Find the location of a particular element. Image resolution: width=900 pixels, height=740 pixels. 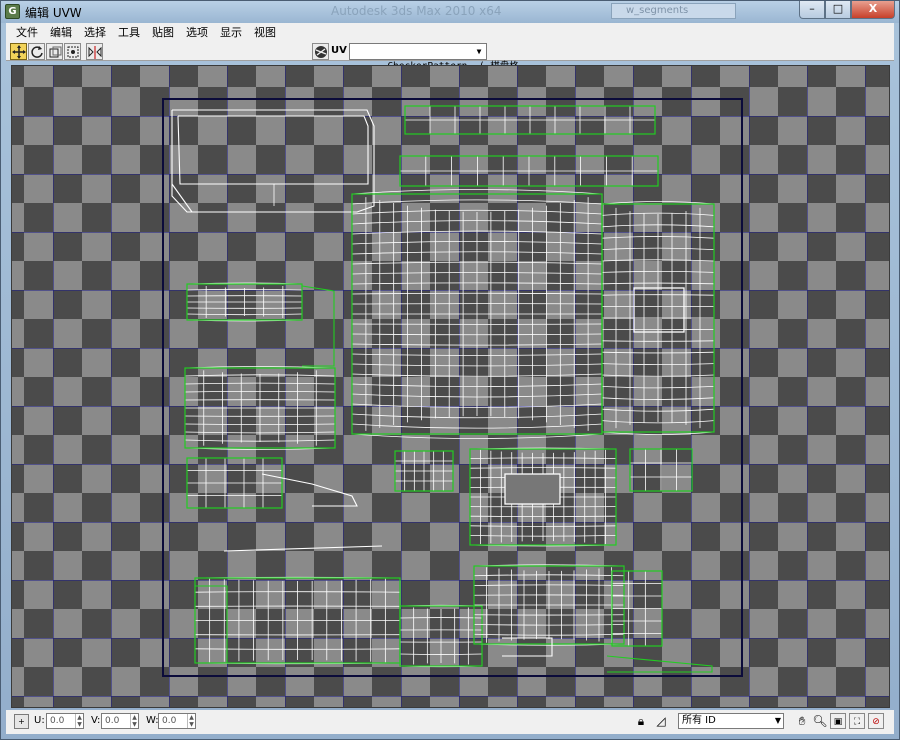

rotate-tool-button is located at coordinates (36, 51).